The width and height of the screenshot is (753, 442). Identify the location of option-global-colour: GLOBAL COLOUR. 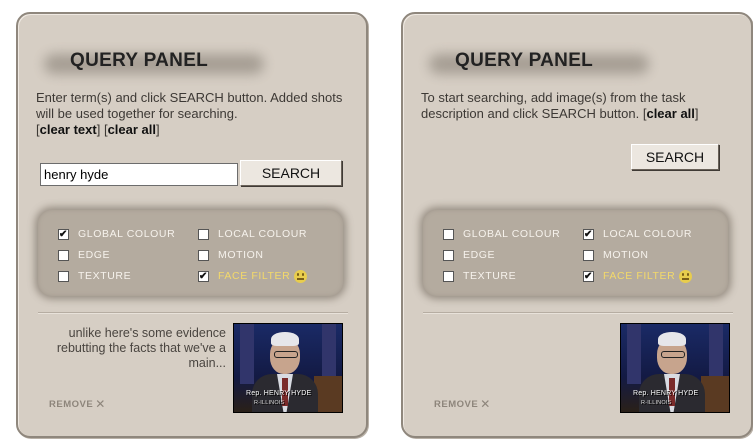
(501, 234).